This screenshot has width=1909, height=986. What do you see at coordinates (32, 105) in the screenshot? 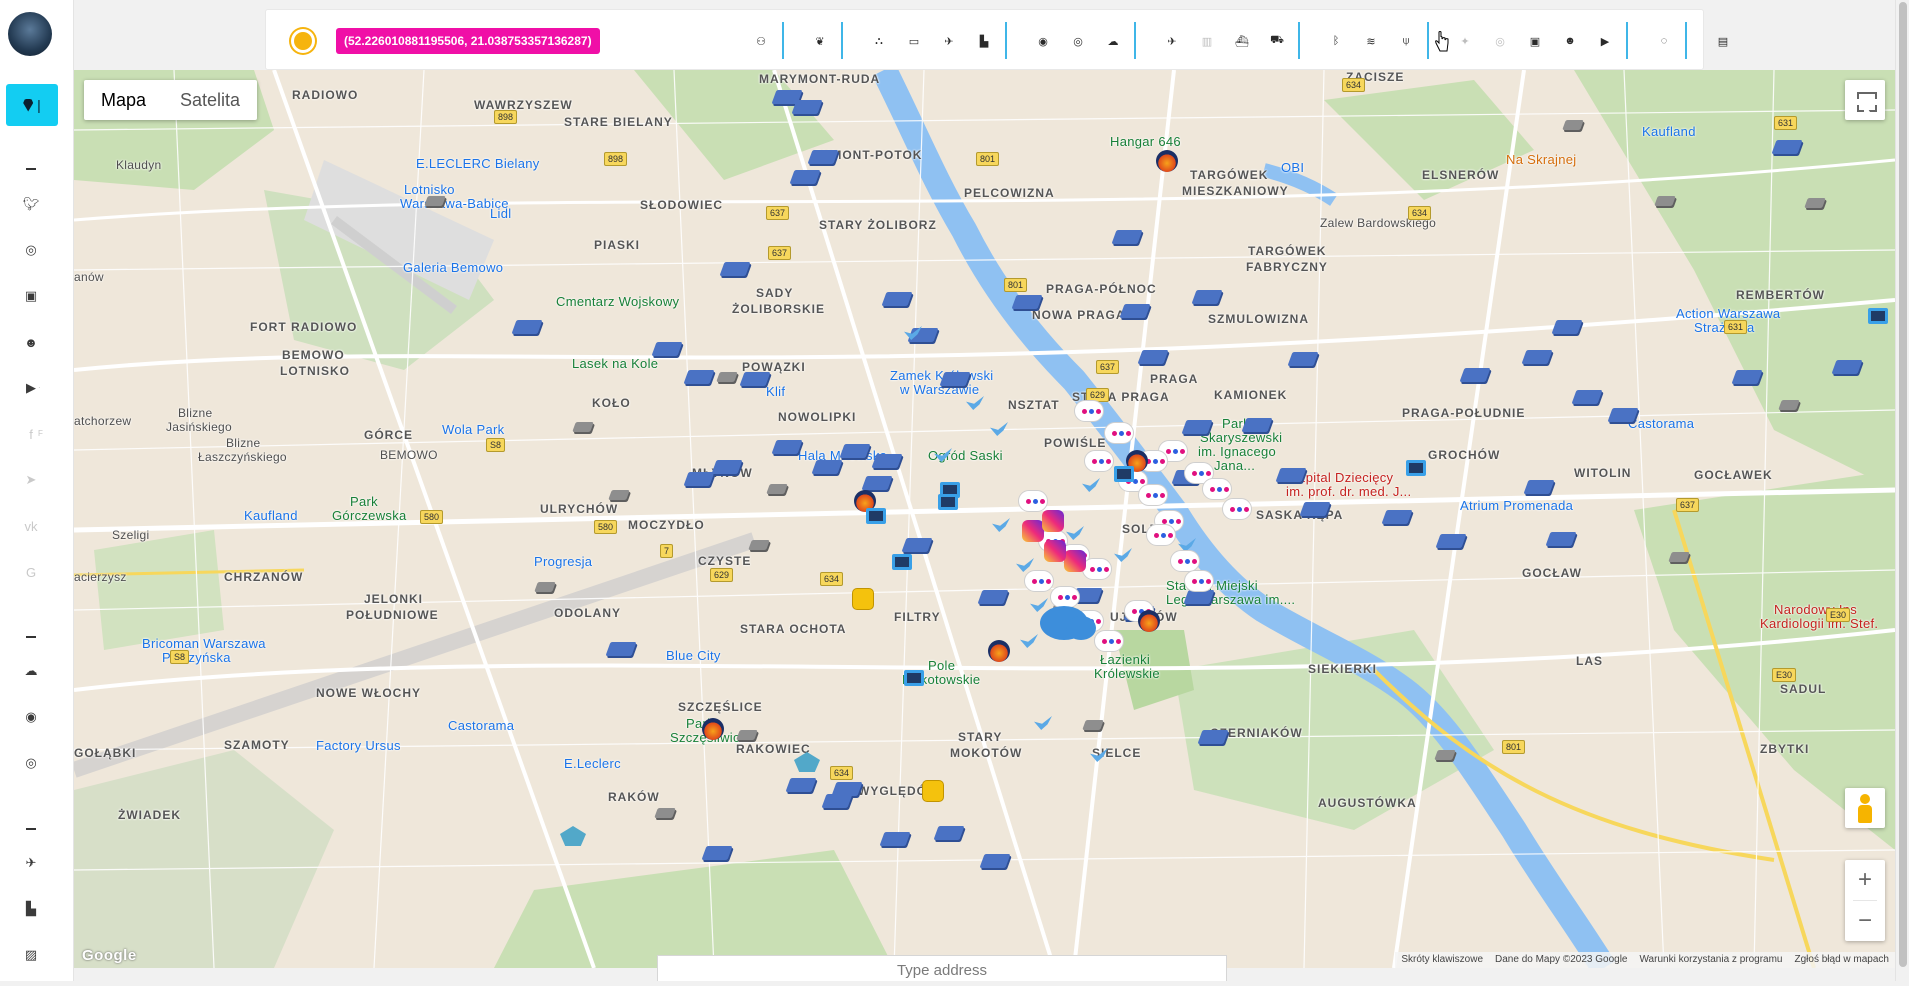
I see `location-button: |` at bounding box center [32, 105].